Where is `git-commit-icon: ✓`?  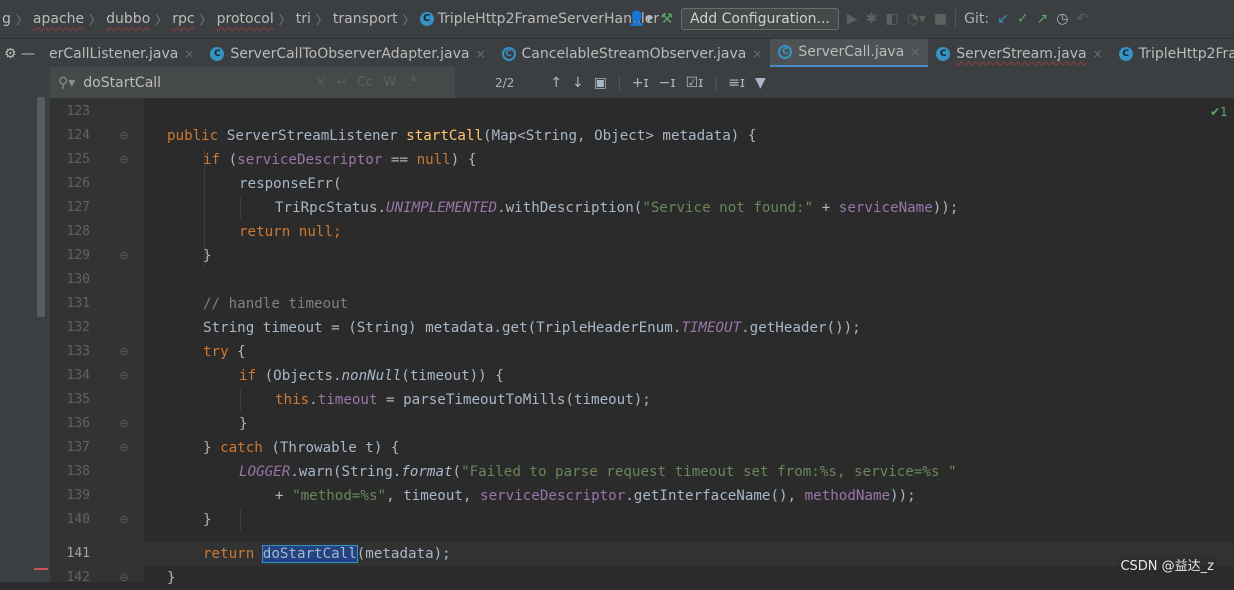
git-commit-icon: ✓ is located at coordinates (1023, 19).